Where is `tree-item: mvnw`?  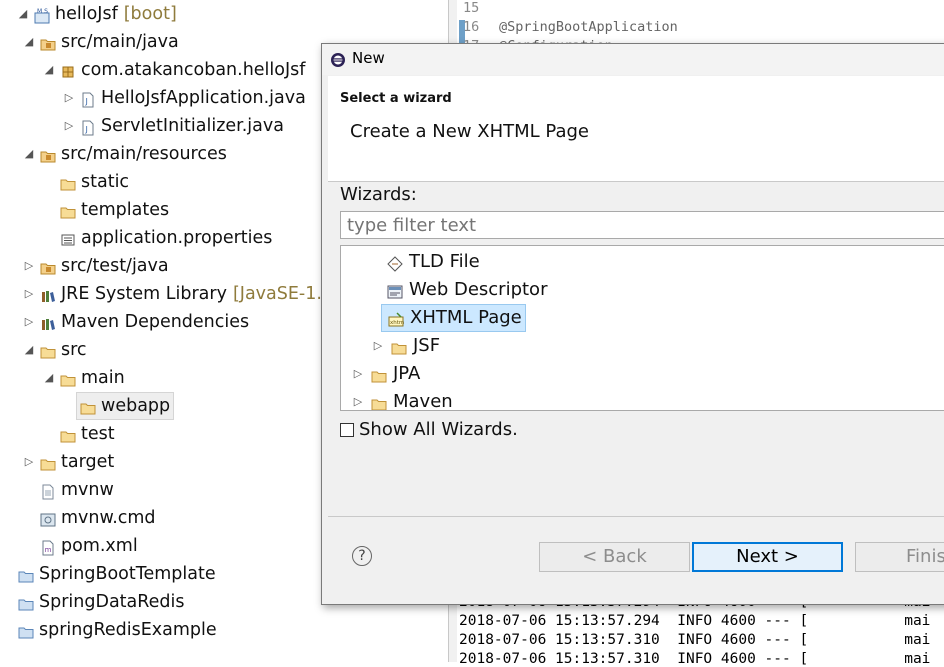
tree-item: mvnw is located at coordinates (68, 490).